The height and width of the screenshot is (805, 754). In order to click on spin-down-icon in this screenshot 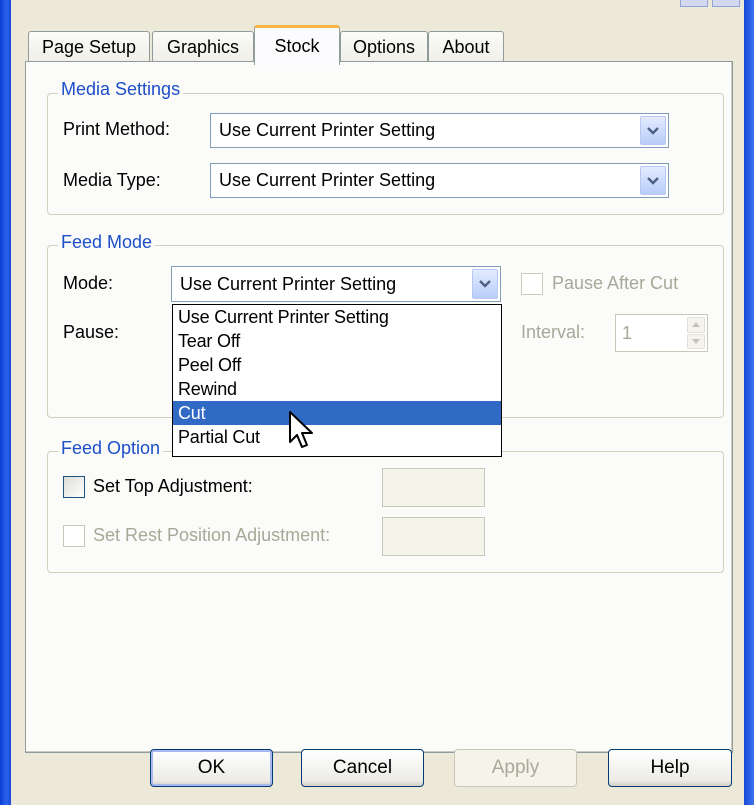, I will do `click(696, 341)`.